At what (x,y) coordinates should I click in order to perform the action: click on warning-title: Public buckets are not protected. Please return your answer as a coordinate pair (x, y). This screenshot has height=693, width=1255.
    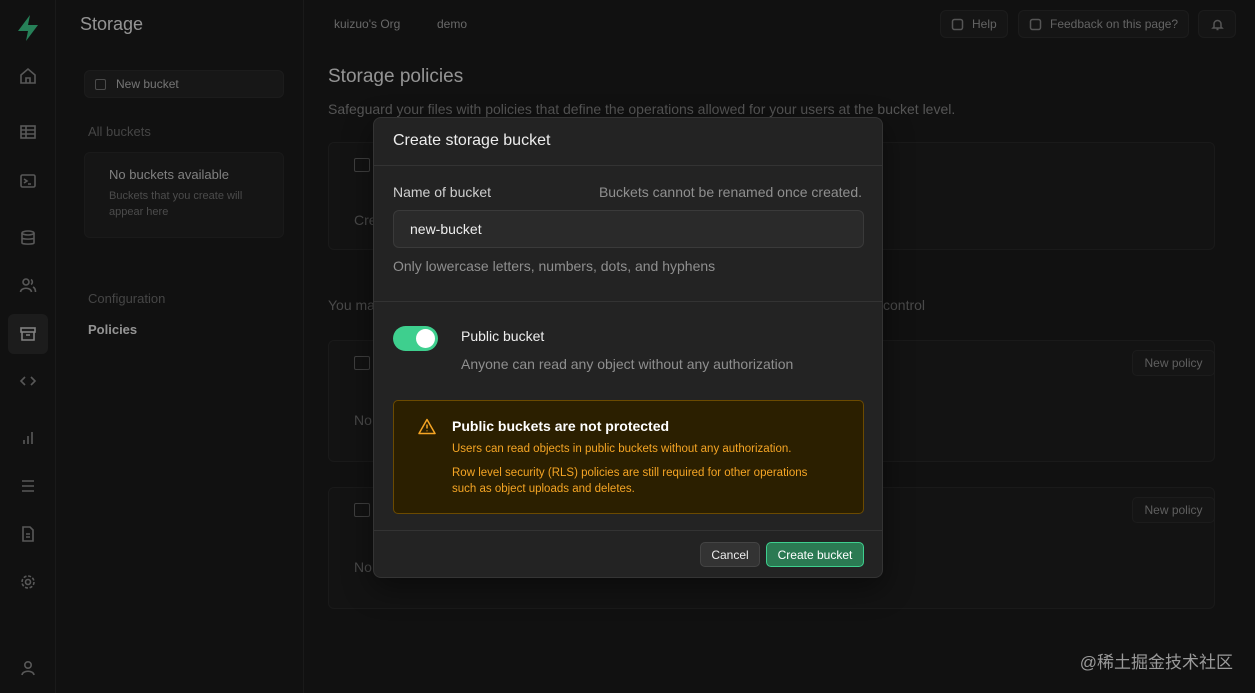
    Looking at the image, I should click on (561, 426).